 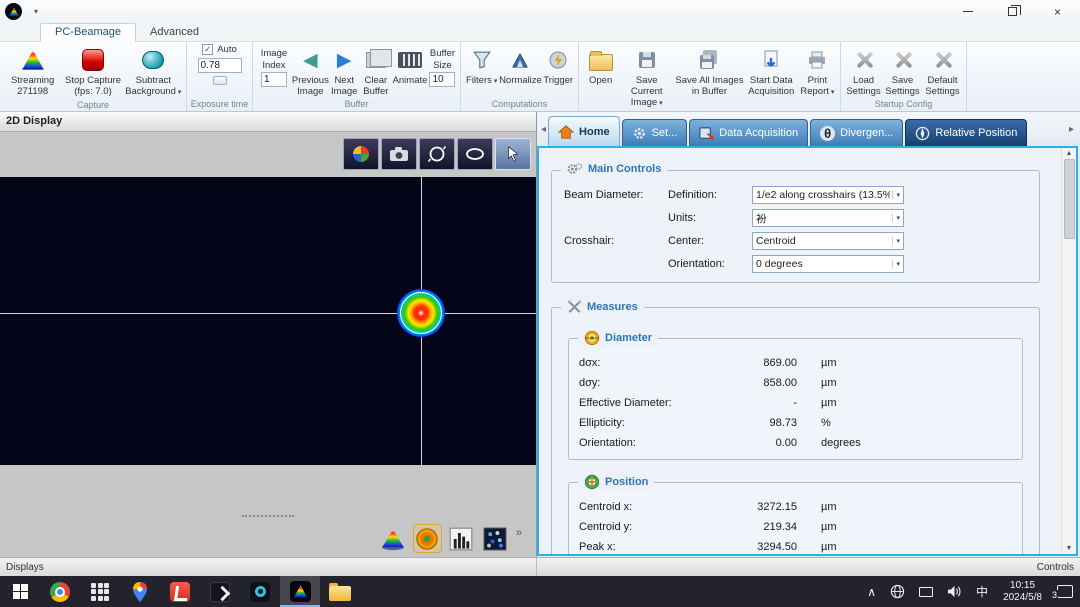 I want to click on window-controls: ×, so click(x=1012, y=11).